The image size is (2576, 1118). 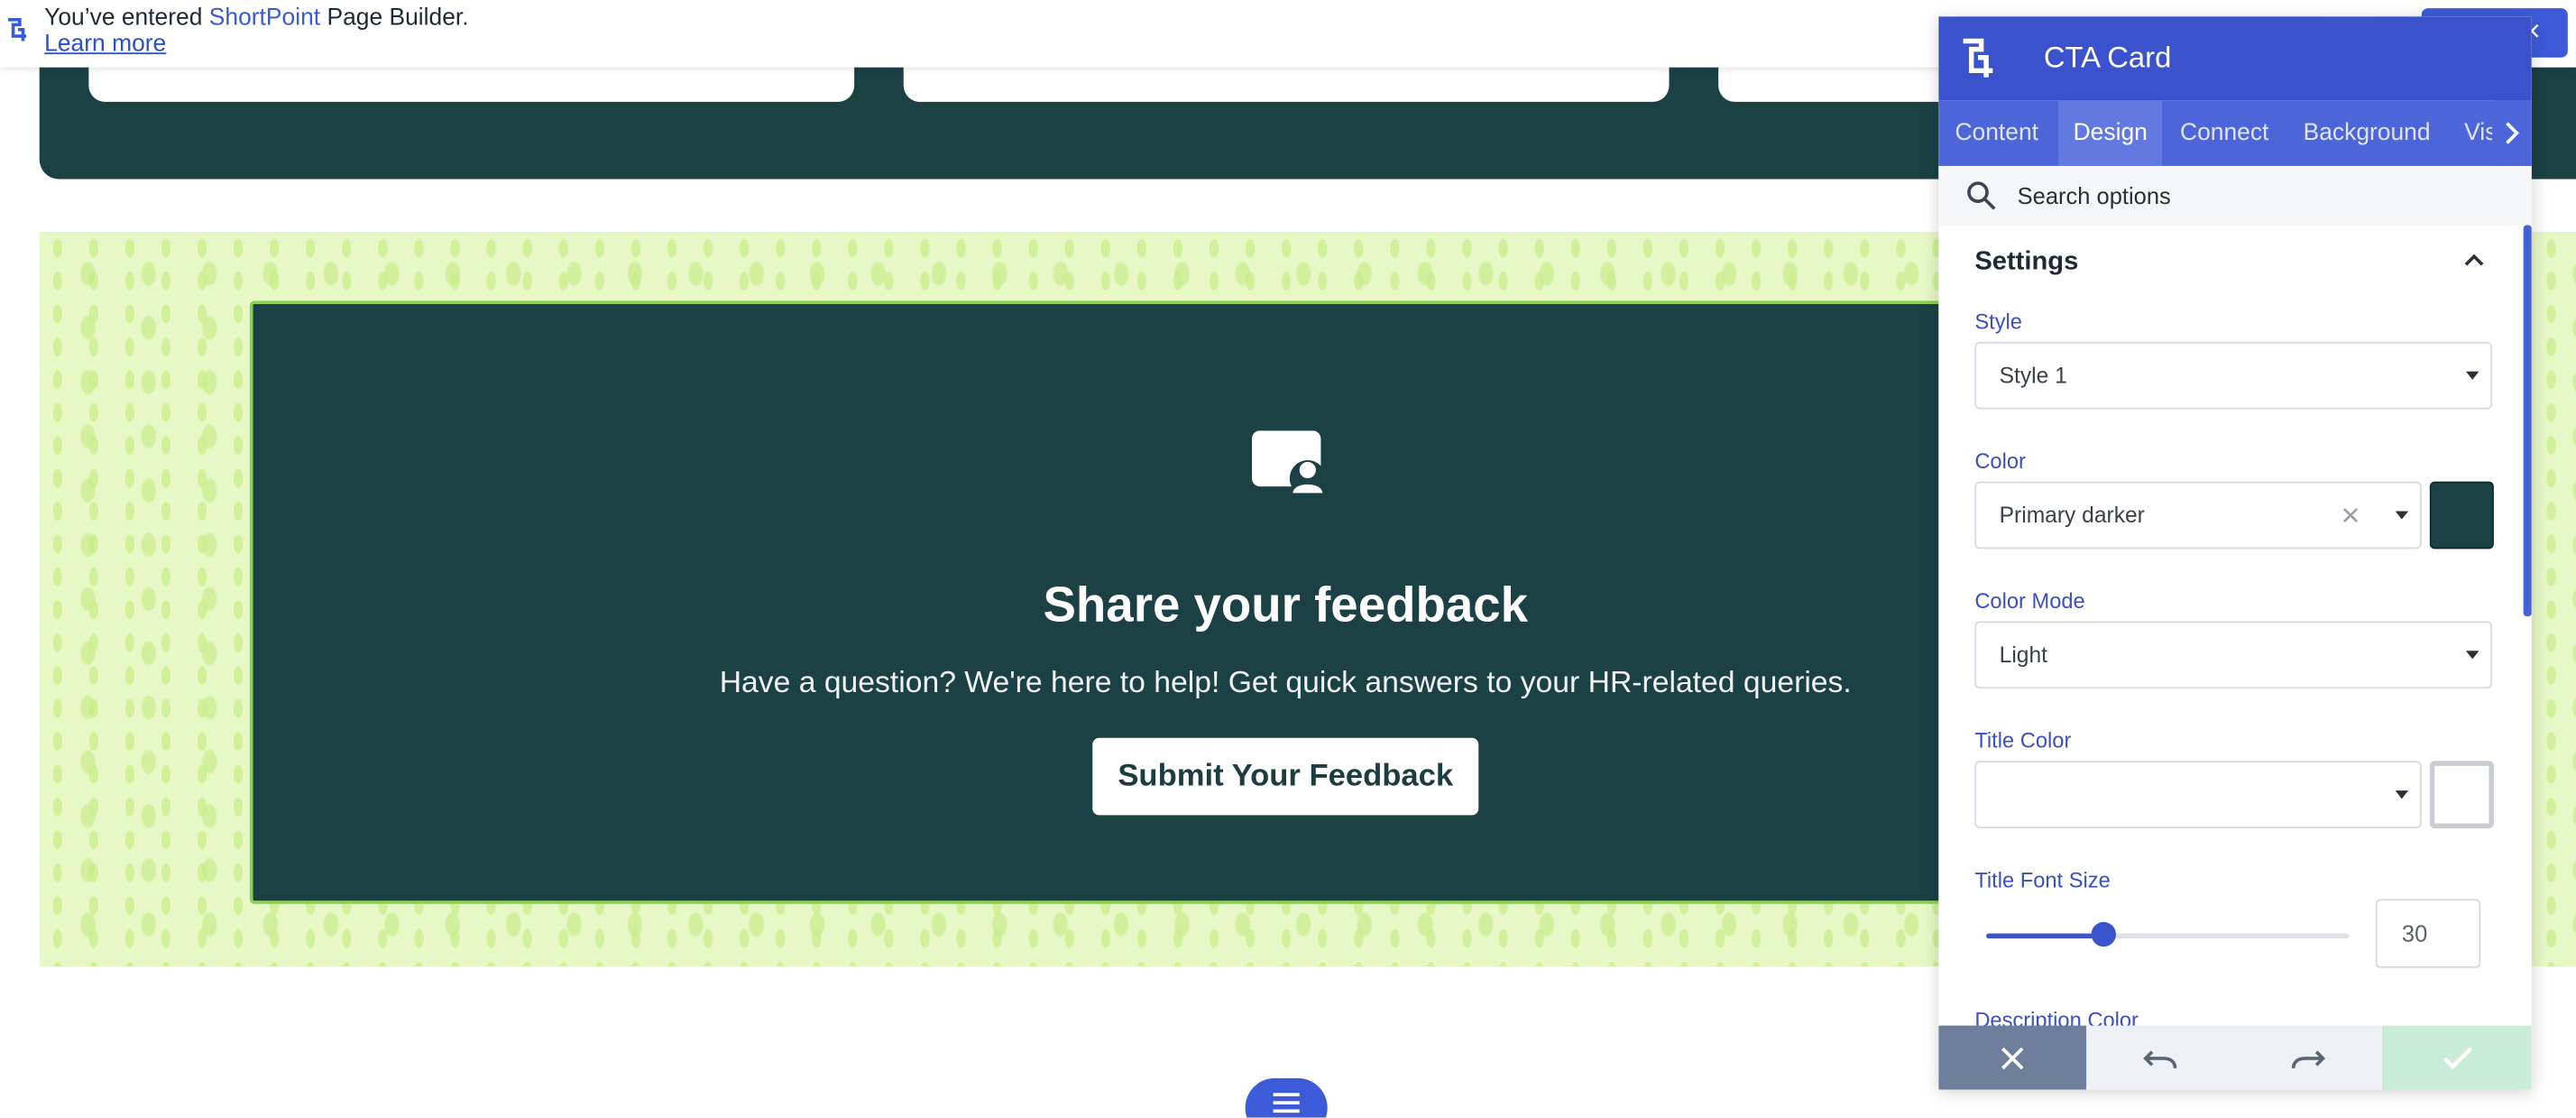 I want to click on notice-brand: ShortPoint, so click(x=264, y=18).